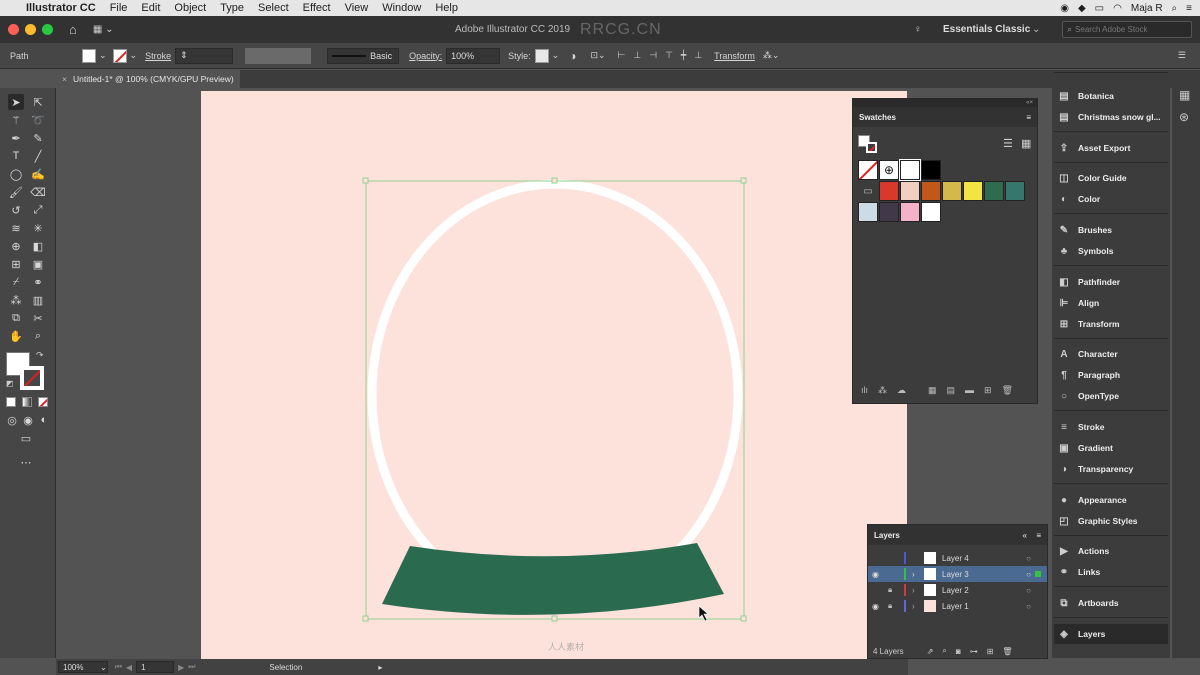 This screenshot has height=675, width=1200. Describe the element at coordinates (1111, 96) in the screenshot. I see `dock-botanica: ▤ Botanica` at that location.